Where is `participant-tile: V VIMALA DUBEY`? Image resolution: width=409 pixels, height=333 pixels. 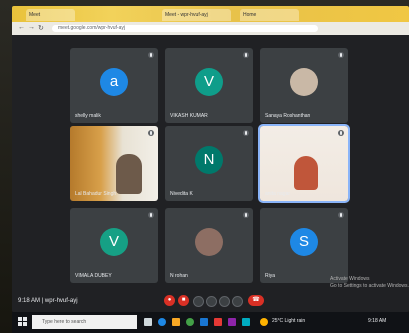 participant-tile: V VIMALA DUBEY is located at coordinates (114, 245).